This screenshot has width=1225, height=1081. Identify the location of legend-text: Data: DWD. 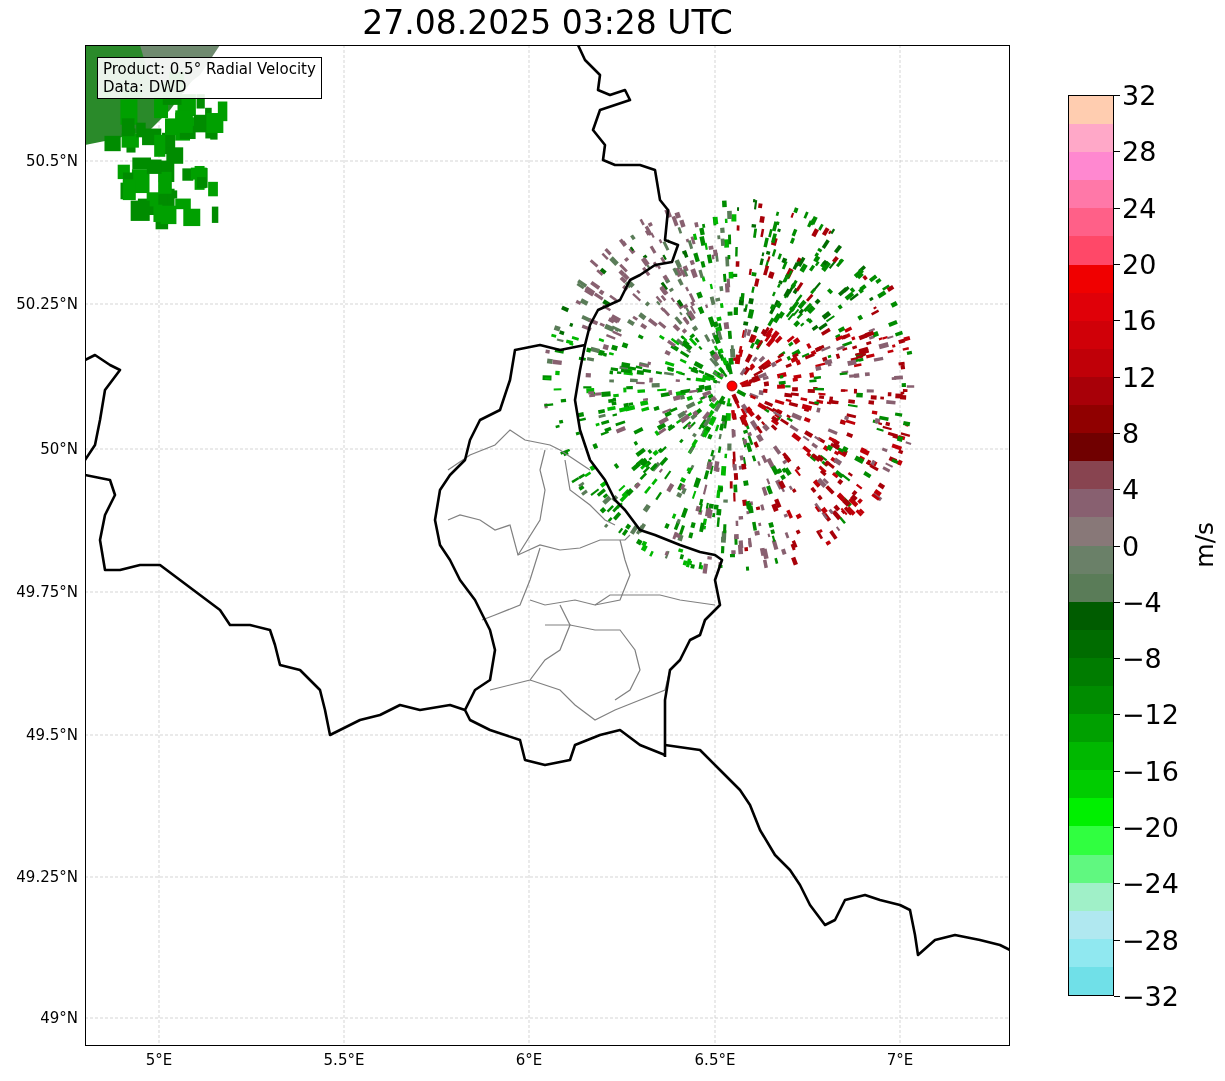
(145, 87).